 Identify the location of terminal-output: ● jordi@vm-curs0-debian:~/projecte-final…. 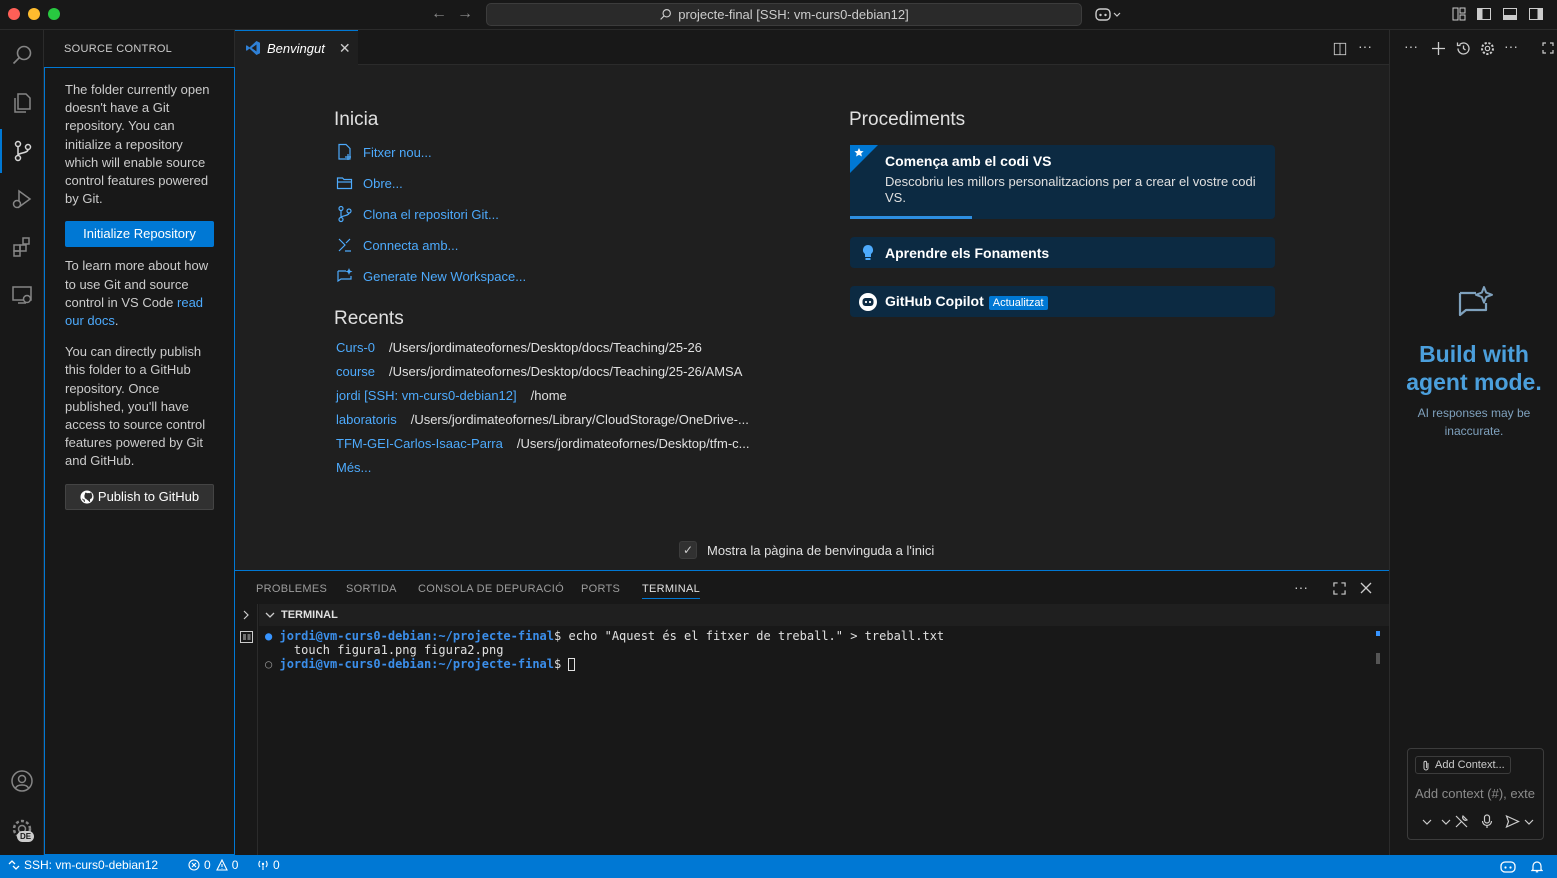
(604, 650).